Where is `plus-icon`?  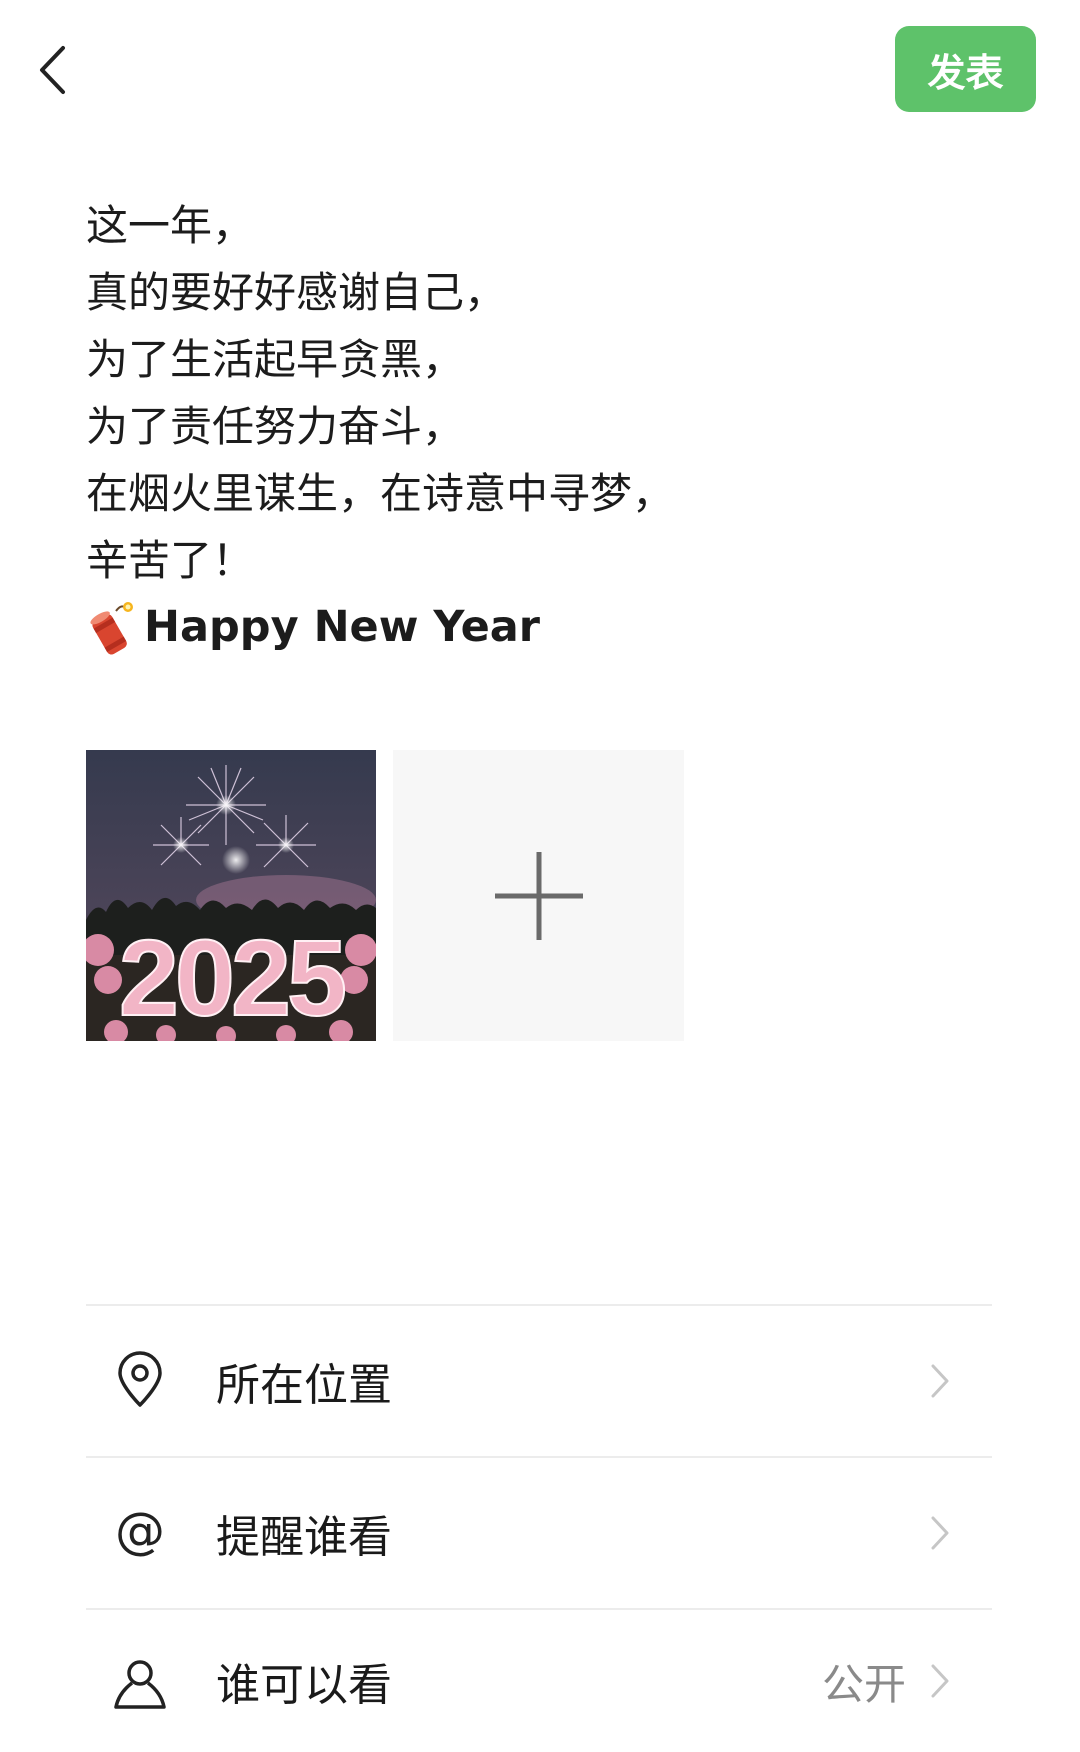
plus-icon is located at coordinates (538, 895).